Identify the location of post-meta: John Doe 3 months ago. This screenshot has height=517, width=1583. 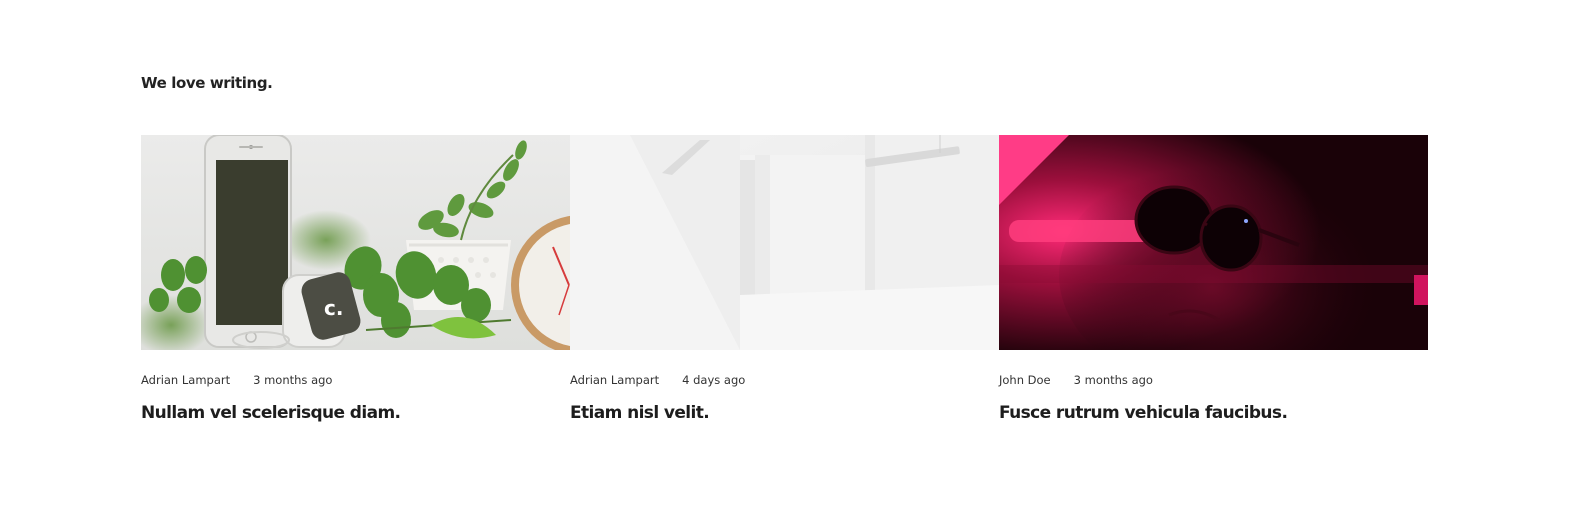
(1076, 380).